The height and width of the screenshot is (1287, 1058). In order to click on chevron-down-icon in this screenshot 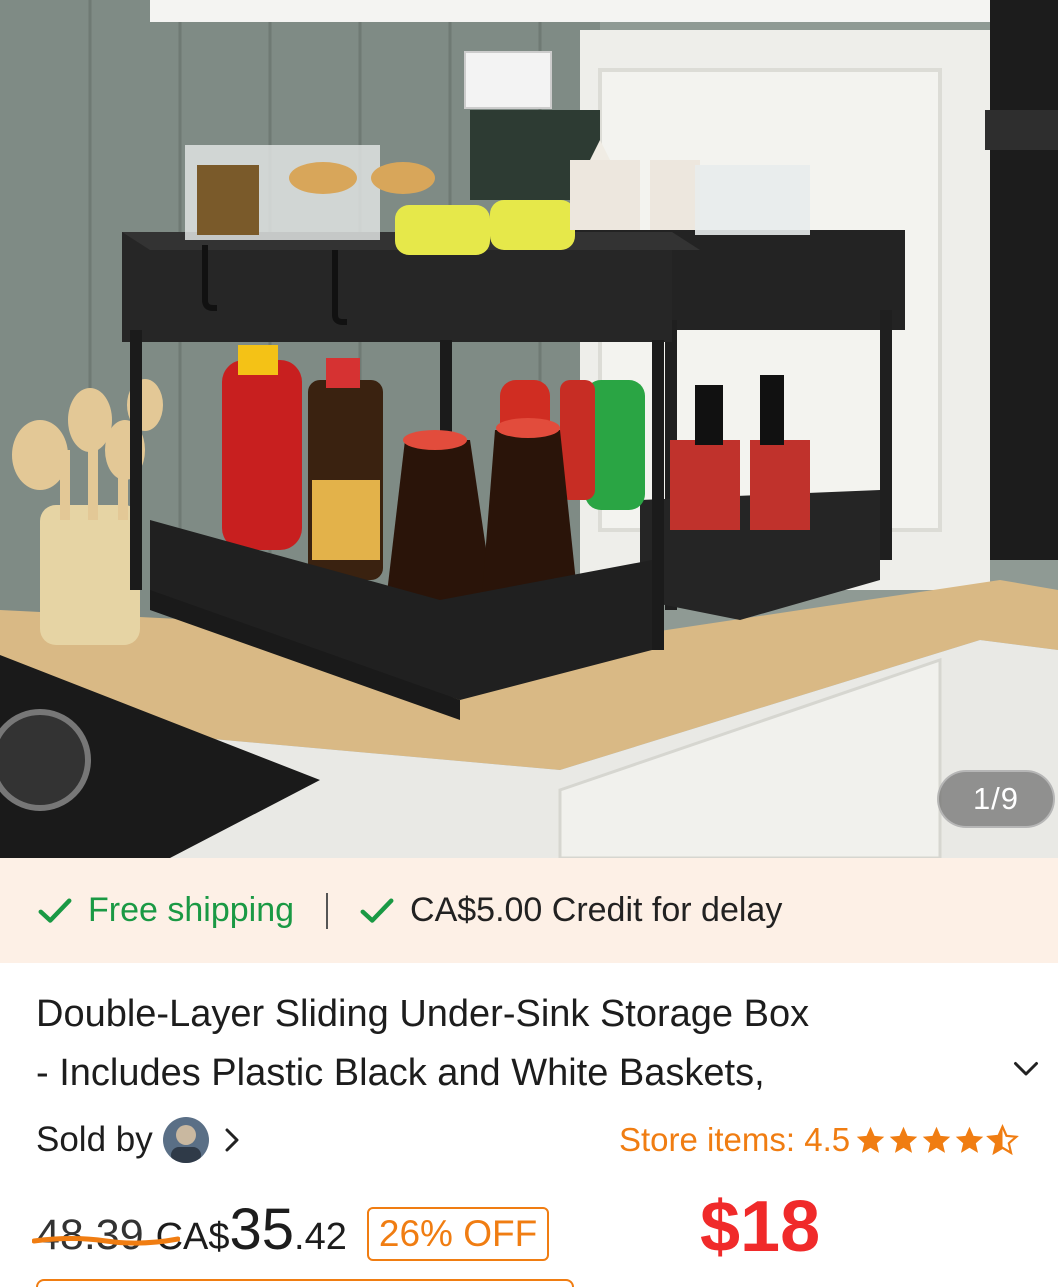, I will do `click(1026, 1068)`.